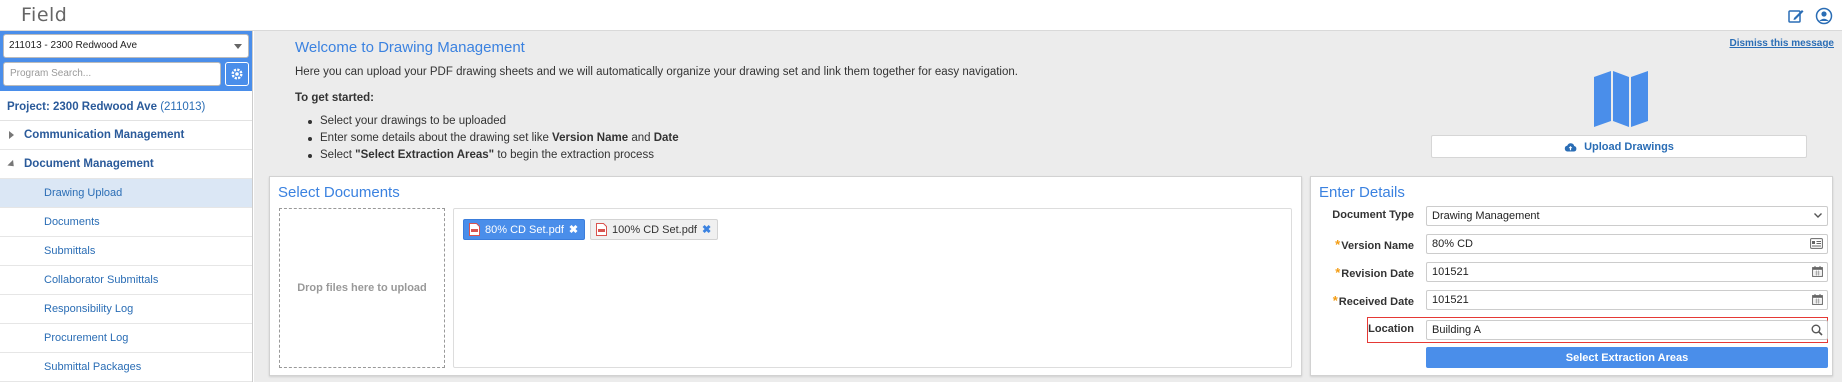 This screenshot has width=1842, height=382. I want to click on file-name: 100% CD Set.pdf, so click(654, 229).